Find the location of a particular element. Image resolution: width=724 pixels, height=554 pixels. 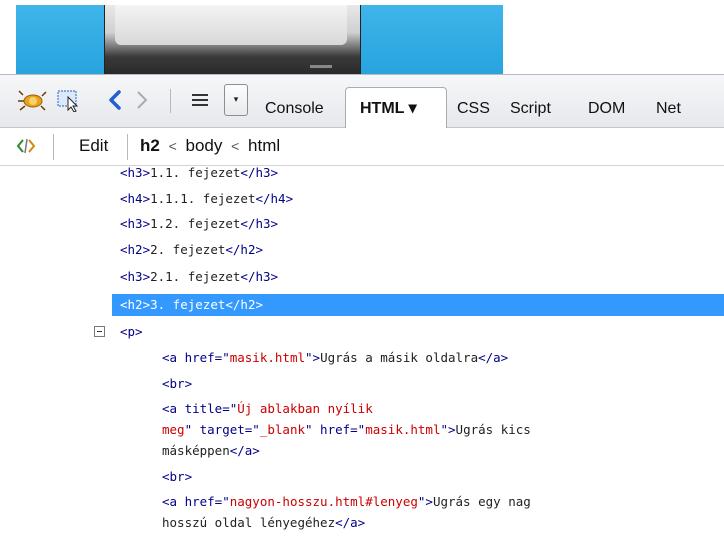

breadcrumb-bar: Edit h2 < body < html is located at coordinates (362, 147).